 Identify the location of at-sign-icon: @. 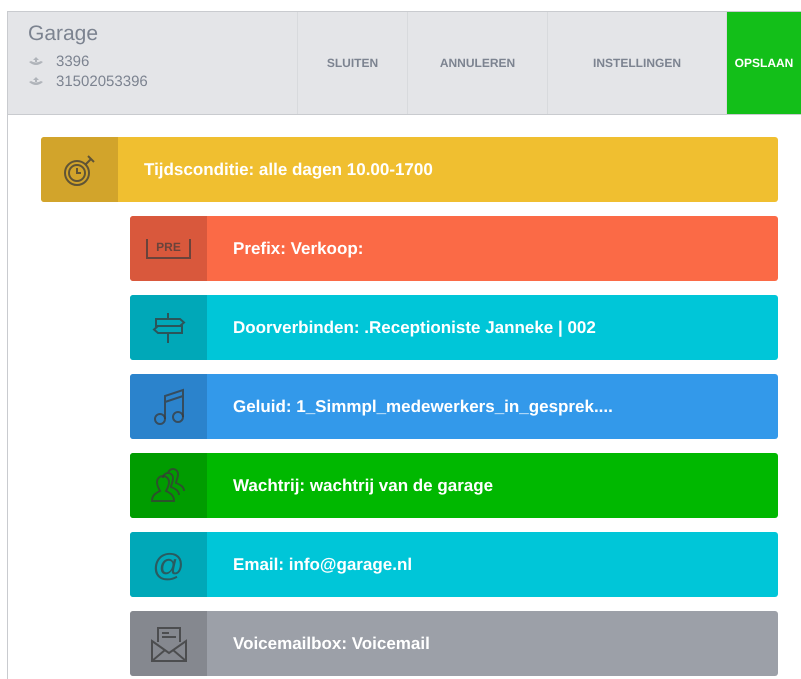
(168, 564).